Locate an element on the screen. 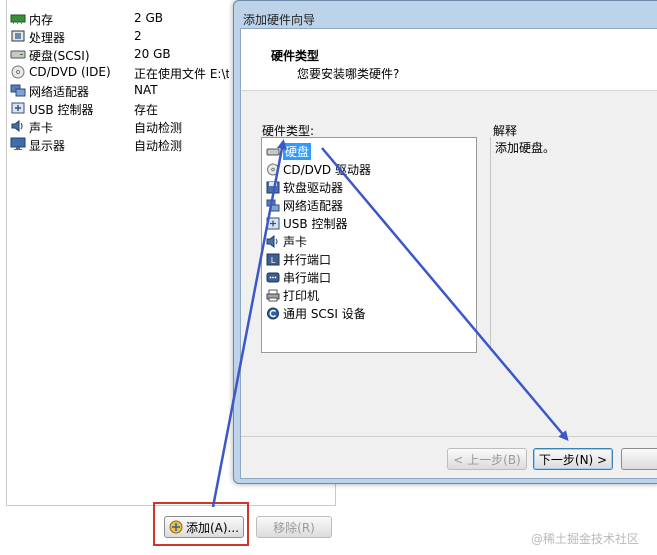 This screenshot has height=555, width=657. device-name: 声卡 is located at coordinates (41, 128).